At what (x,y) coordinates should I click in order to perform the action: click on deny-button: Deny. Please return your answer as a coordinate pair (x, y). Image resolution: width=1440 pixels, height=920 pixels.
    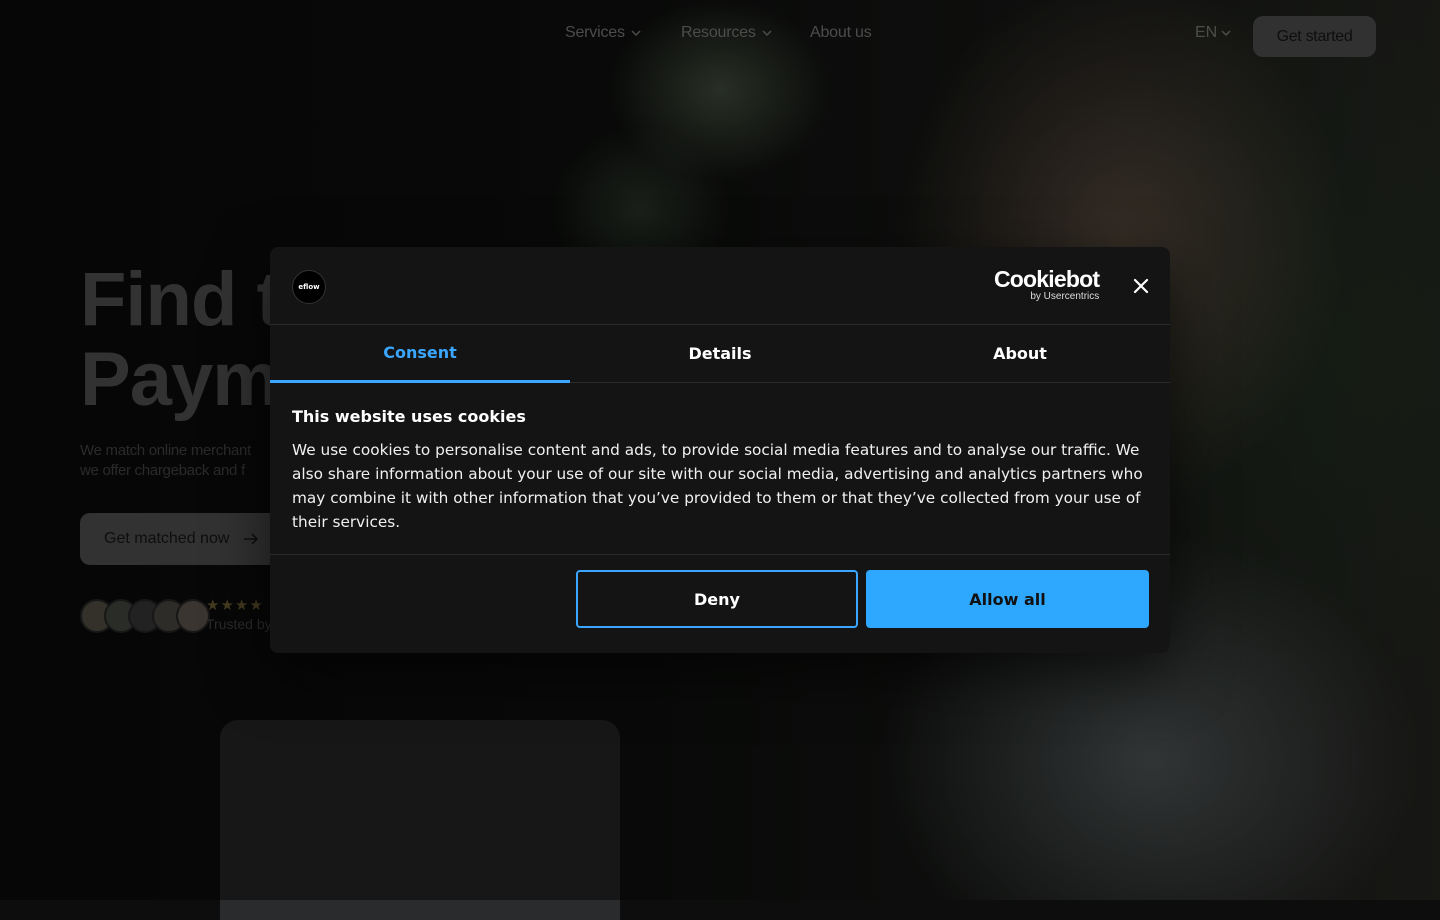
    Looking at the image, I should click on (717, 599).